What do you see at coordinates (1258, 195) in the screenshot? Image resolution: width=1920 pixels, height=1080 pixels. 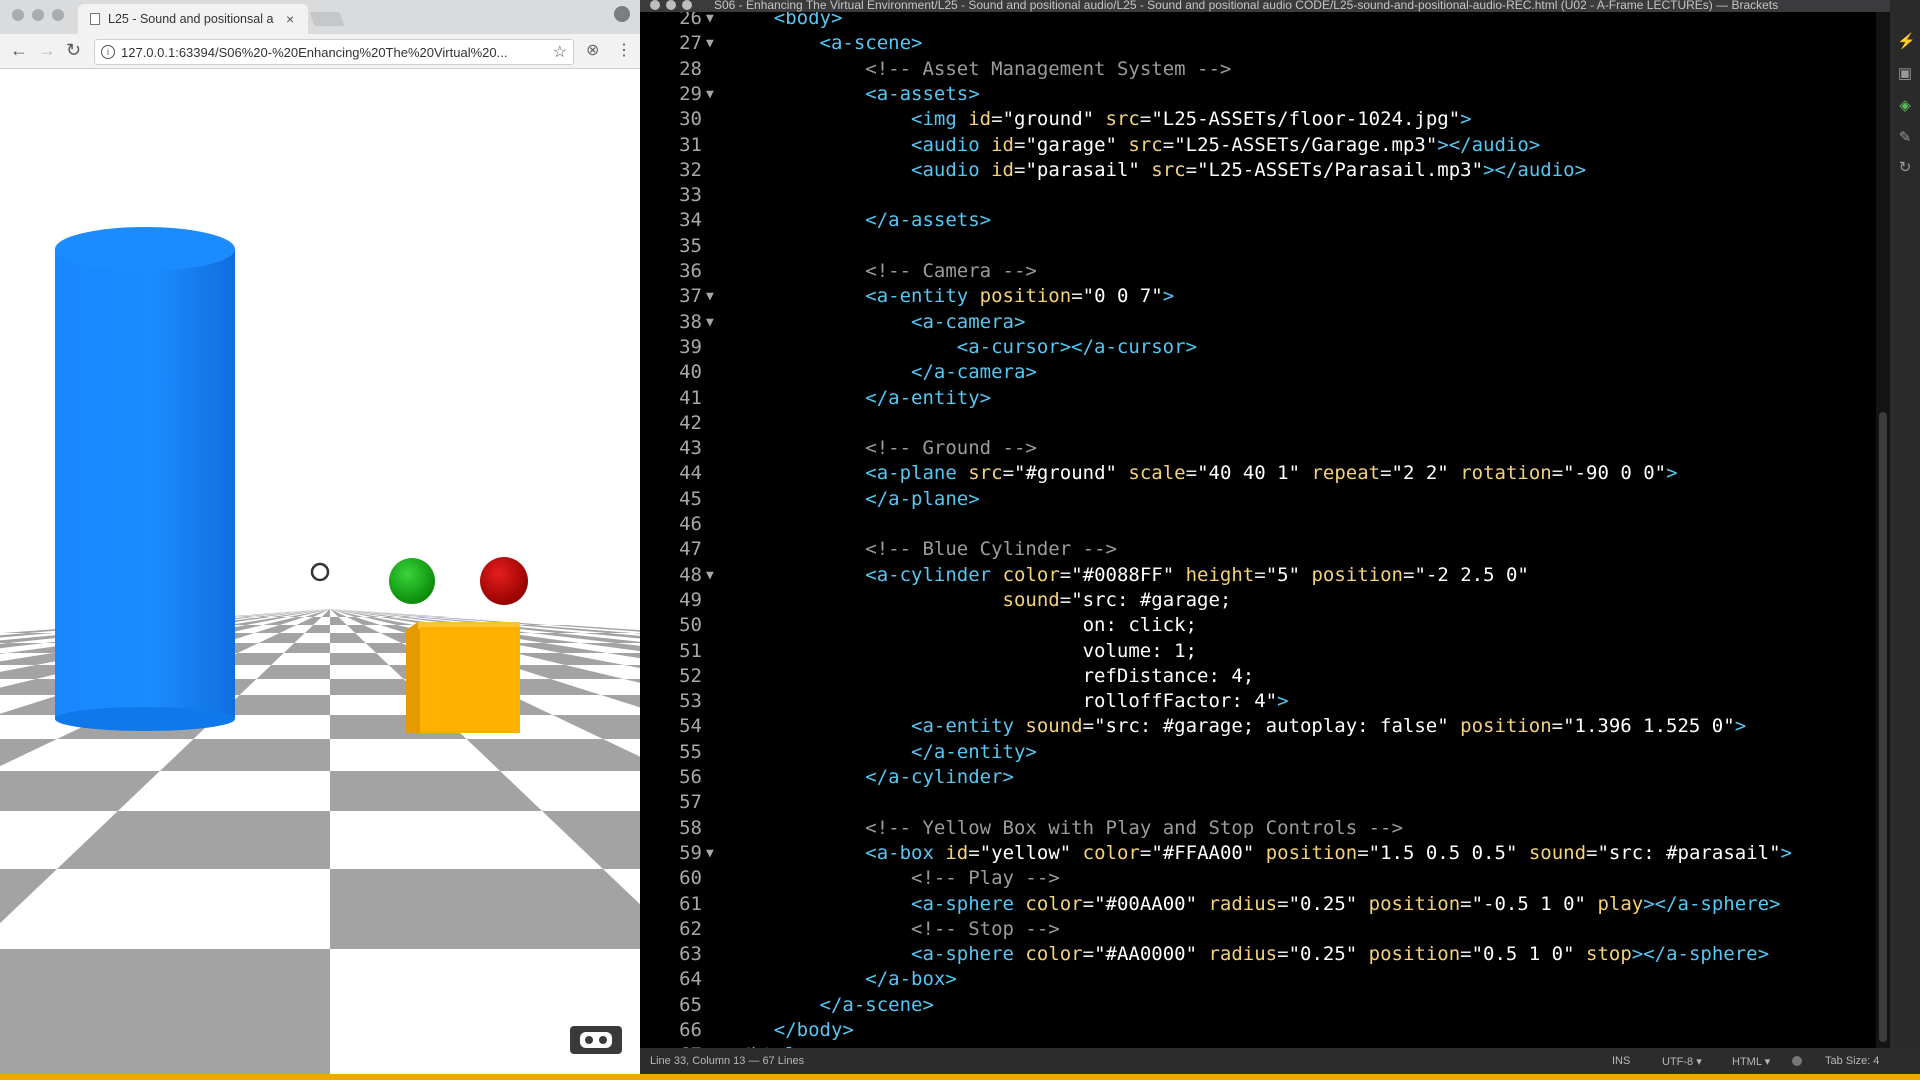 I see `code-line: 33` at bounding box center [1258, 195].